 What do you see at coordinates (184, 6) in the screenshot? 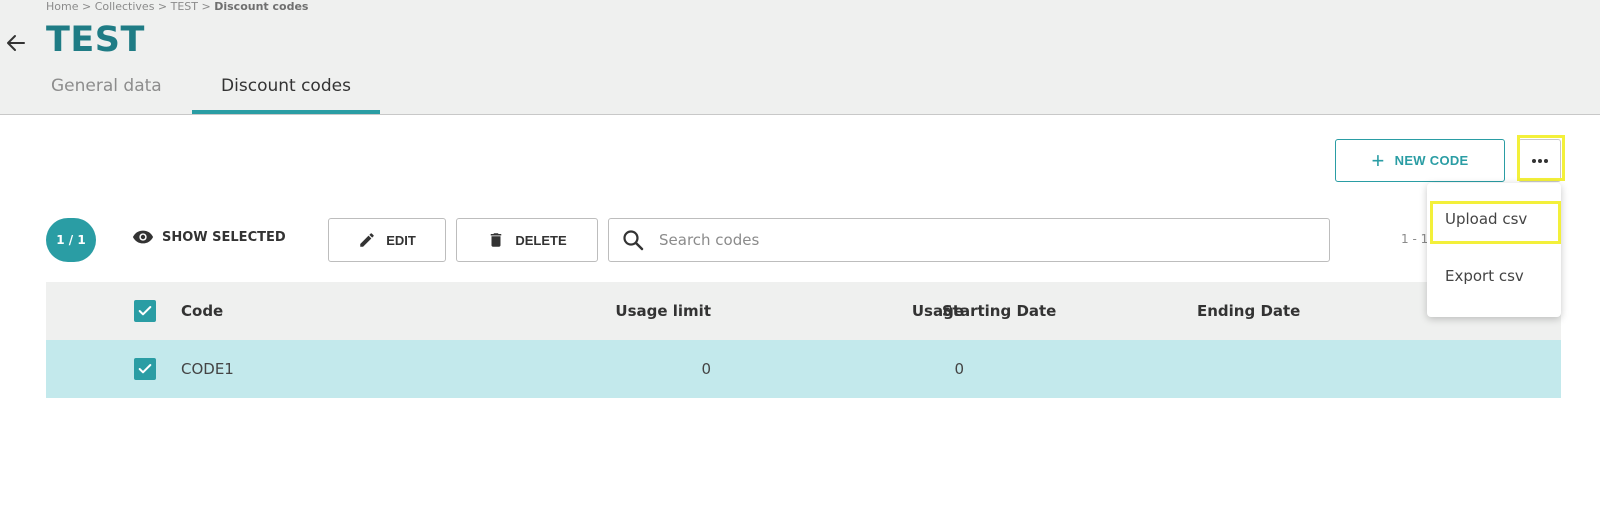
I see `breadcrumb-test: TEST` at bounding box center [184, 6].